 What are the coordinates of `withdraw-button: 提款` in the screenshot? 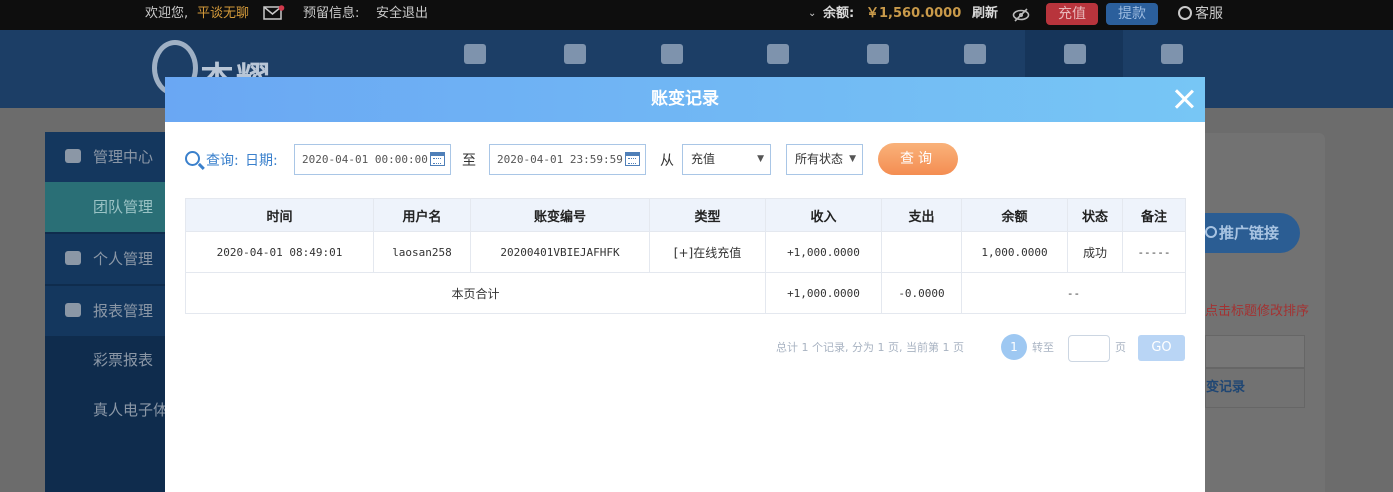 It's located at (1132, 14).